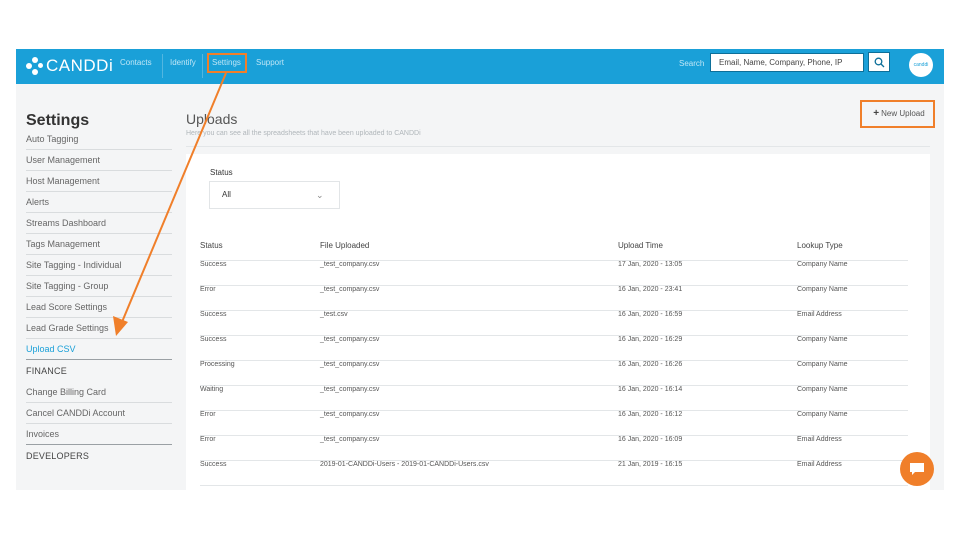  What do you see at coordinates (58, 120) in the screenshot?
I see `sidebar-title: Settings` at bounding box center [58, 120].